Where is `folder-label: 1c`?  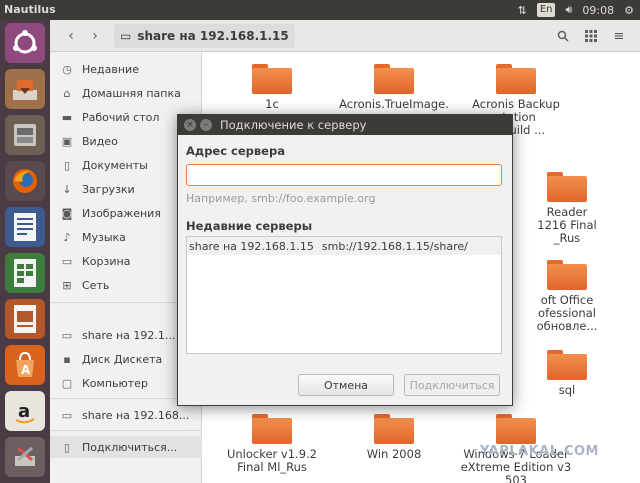 folder-label: 1c is located at coordinates (272, 104).